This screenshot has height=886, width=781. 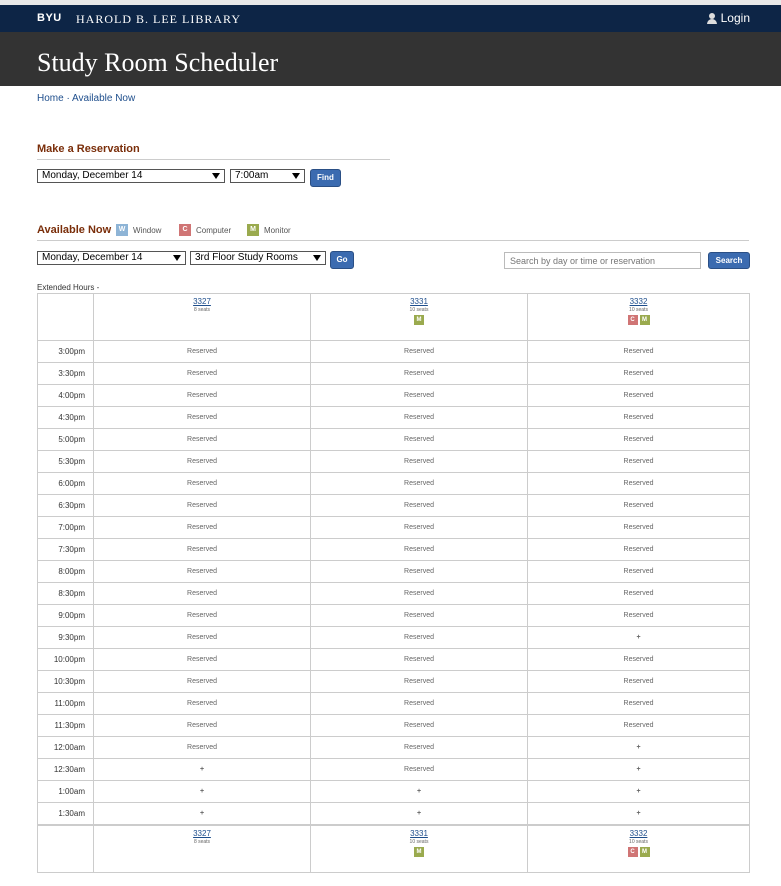 What do you see at coordinates (729, 260) in the screenshot?
I see `search-button: Search` at bounding box center [729, 260].